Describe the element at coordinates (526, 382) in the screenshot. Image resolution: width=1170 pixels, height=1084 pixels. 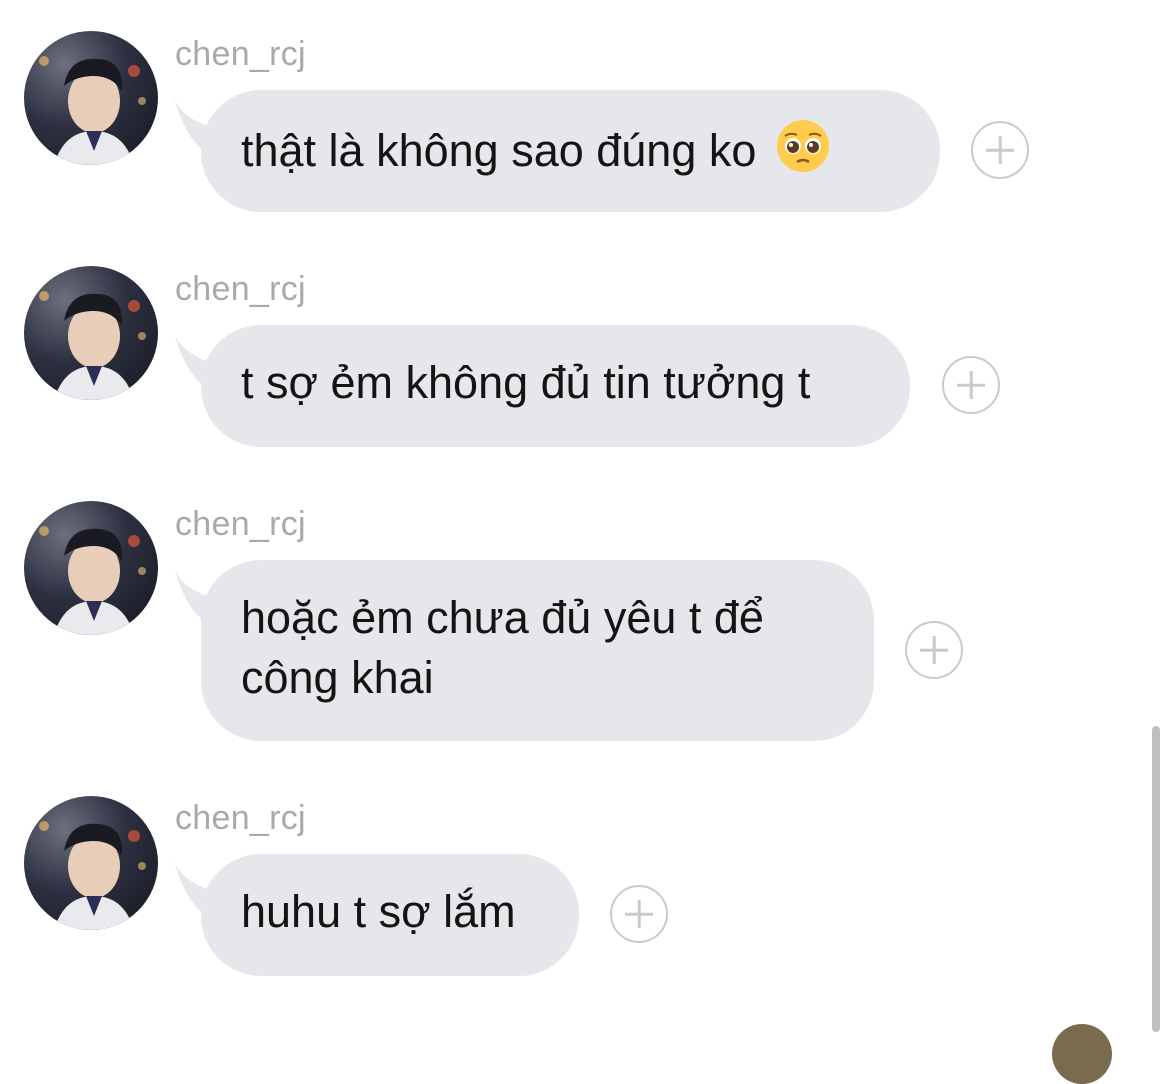
I see `message-text: t sợ ẻm không đủ tin tưởng t` at that location.